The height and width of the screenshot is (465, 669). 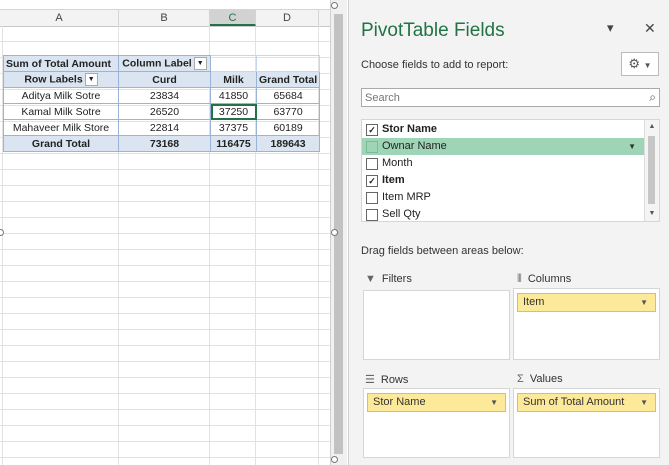 I want to click on data-cell: 22814, so click(x=164, y=127).